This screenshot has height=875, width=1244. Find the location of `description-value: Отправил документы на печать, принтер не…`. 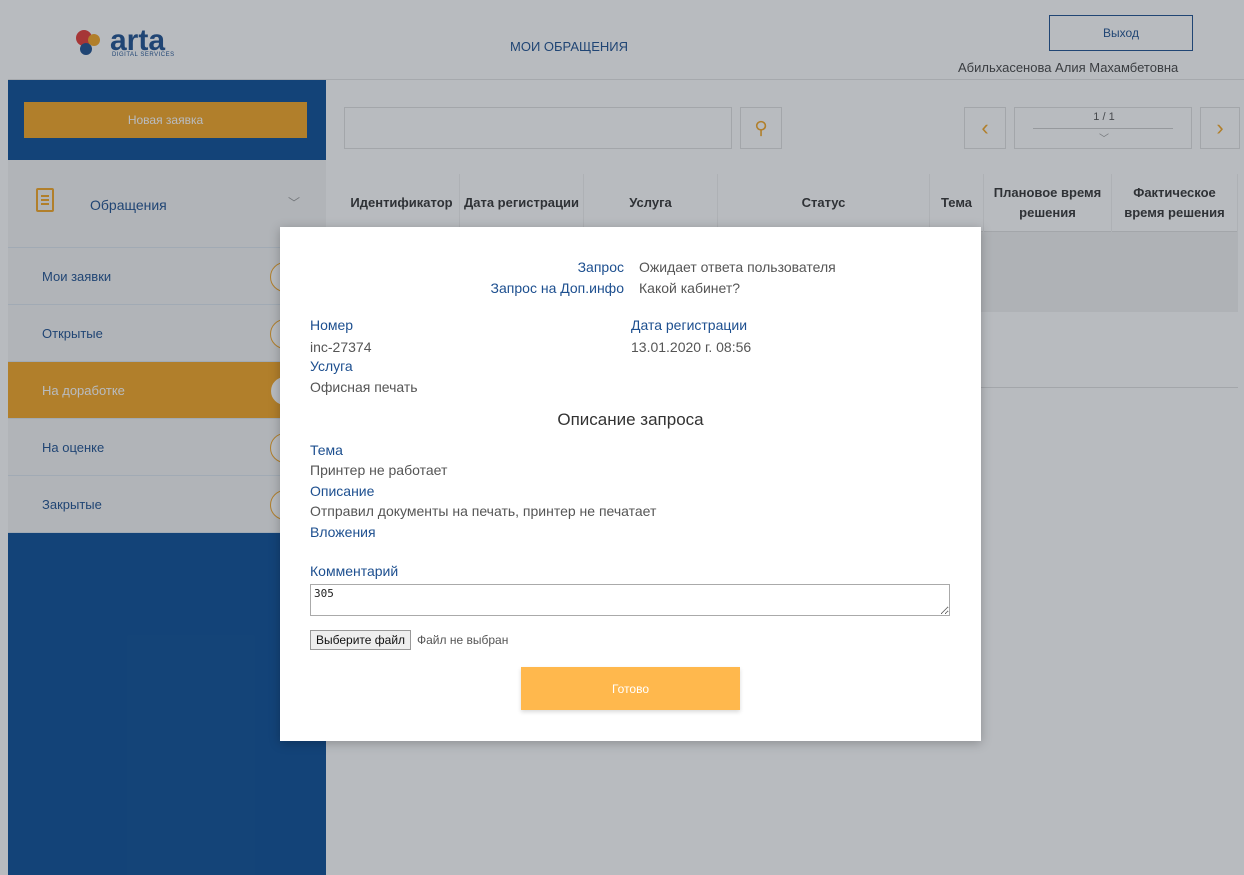

description-value: Отправил документы на печать, принтер не… is located at coordinates (483, 511).